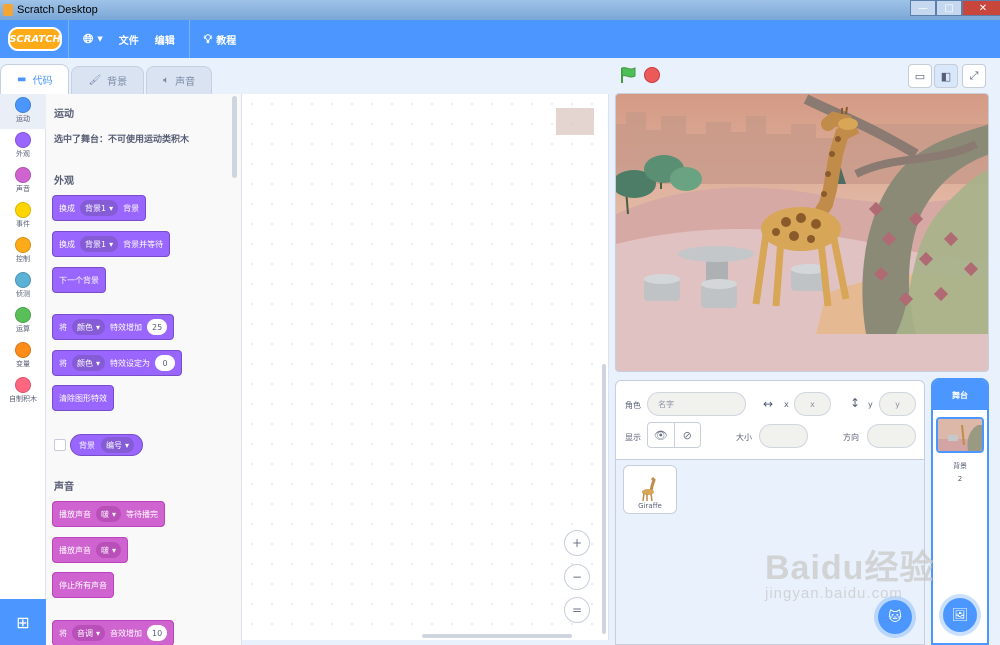  What do you see at coordinates (855, 403) in the screenshot?
I see `y-arrows-icon: ↕` at bounding box center [855, 403].